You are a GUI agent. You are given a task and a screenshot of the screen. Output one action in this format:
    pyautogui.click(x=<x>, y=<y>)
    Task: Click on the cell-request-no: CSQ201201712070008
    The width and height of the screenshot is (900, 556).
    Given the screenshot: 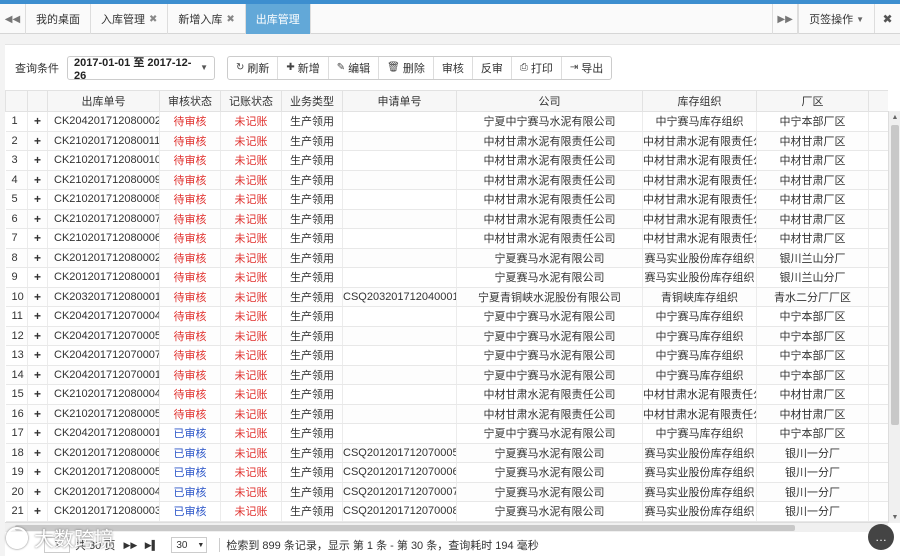 What is the action you would take?
    pyautogui.click(x=399, y=511)
    